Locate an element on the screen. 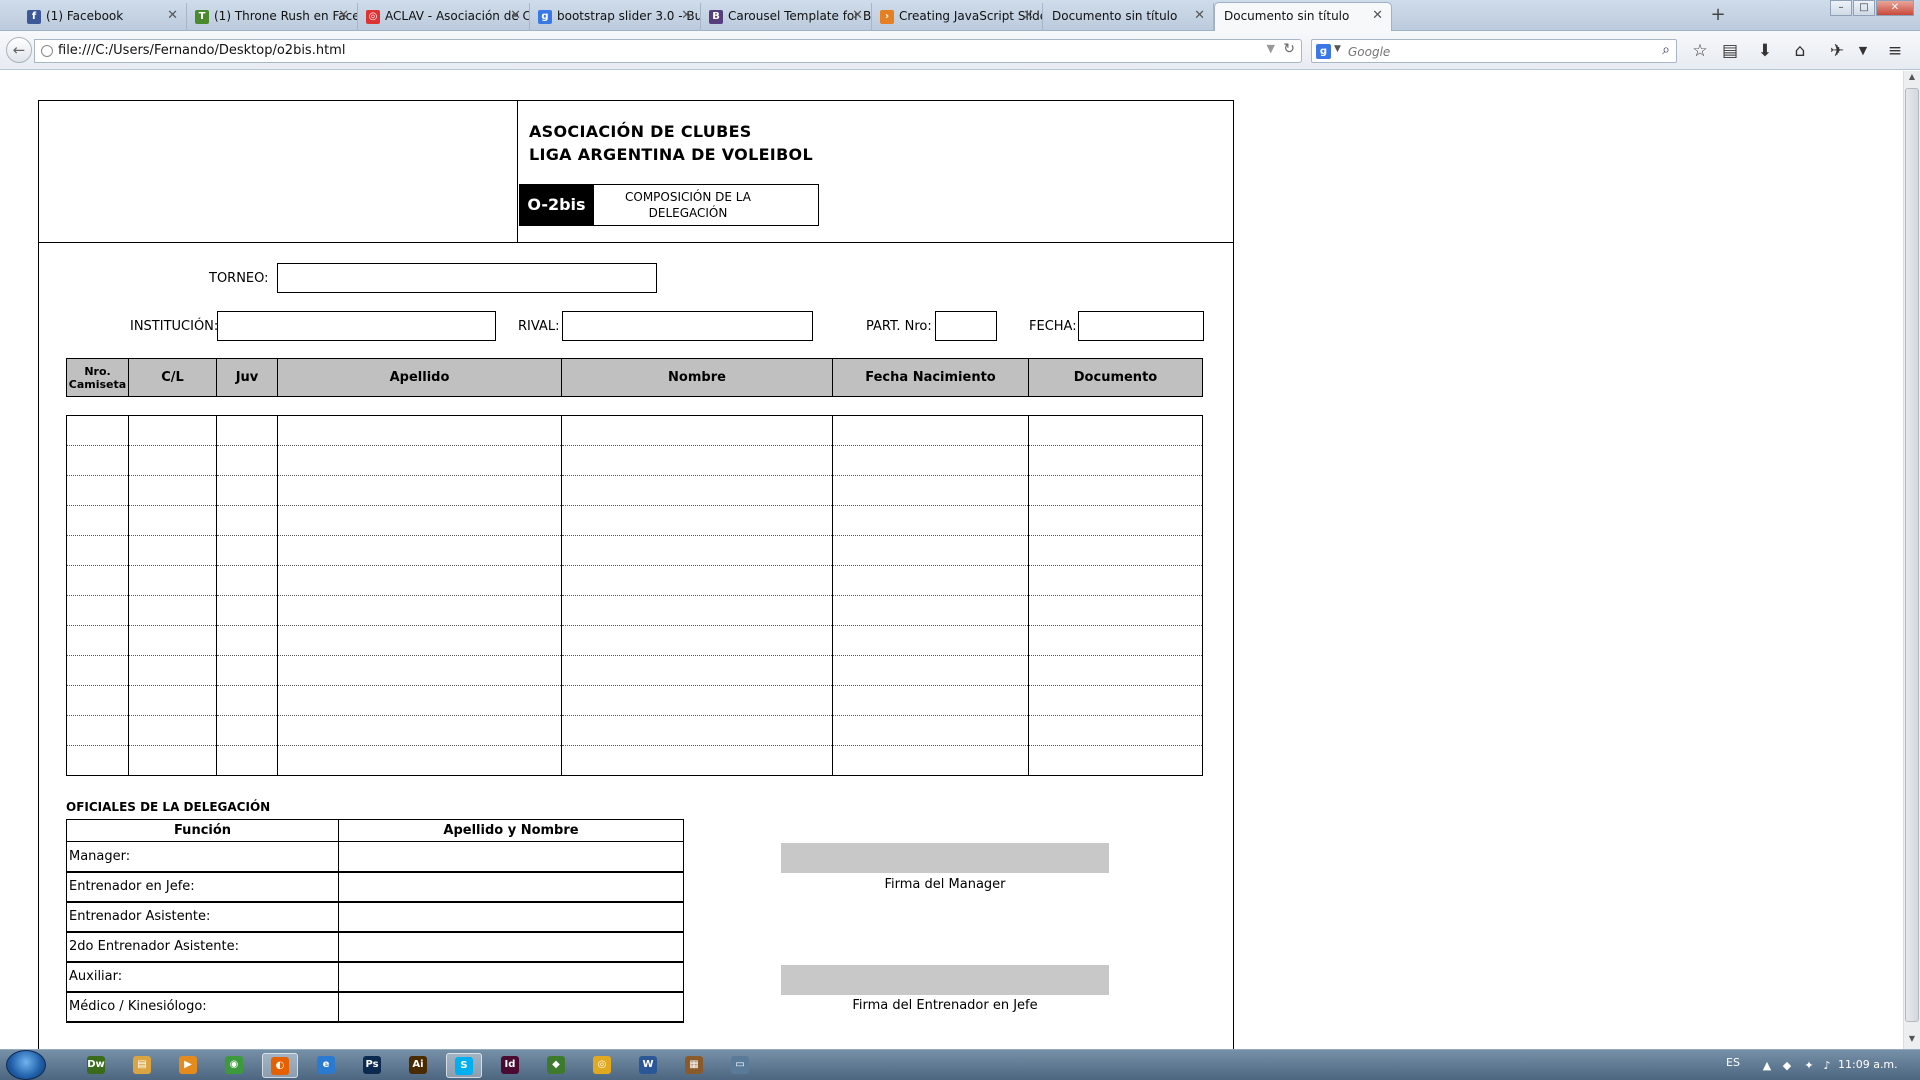 The image size is (1920, 1080). taskbar-app: ◉ is located at coordinates (234, 1065).